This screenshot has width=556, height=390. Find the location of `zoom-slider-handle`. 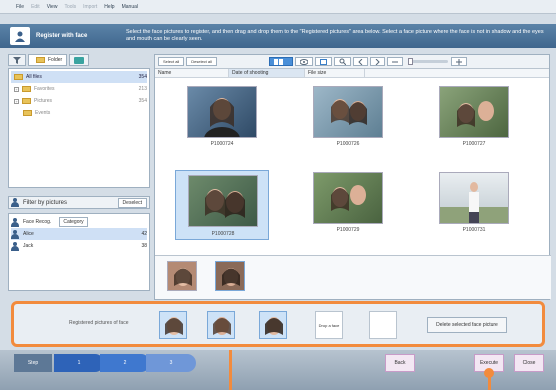

zoom-slider-handle is located at coordinates (410, 61).